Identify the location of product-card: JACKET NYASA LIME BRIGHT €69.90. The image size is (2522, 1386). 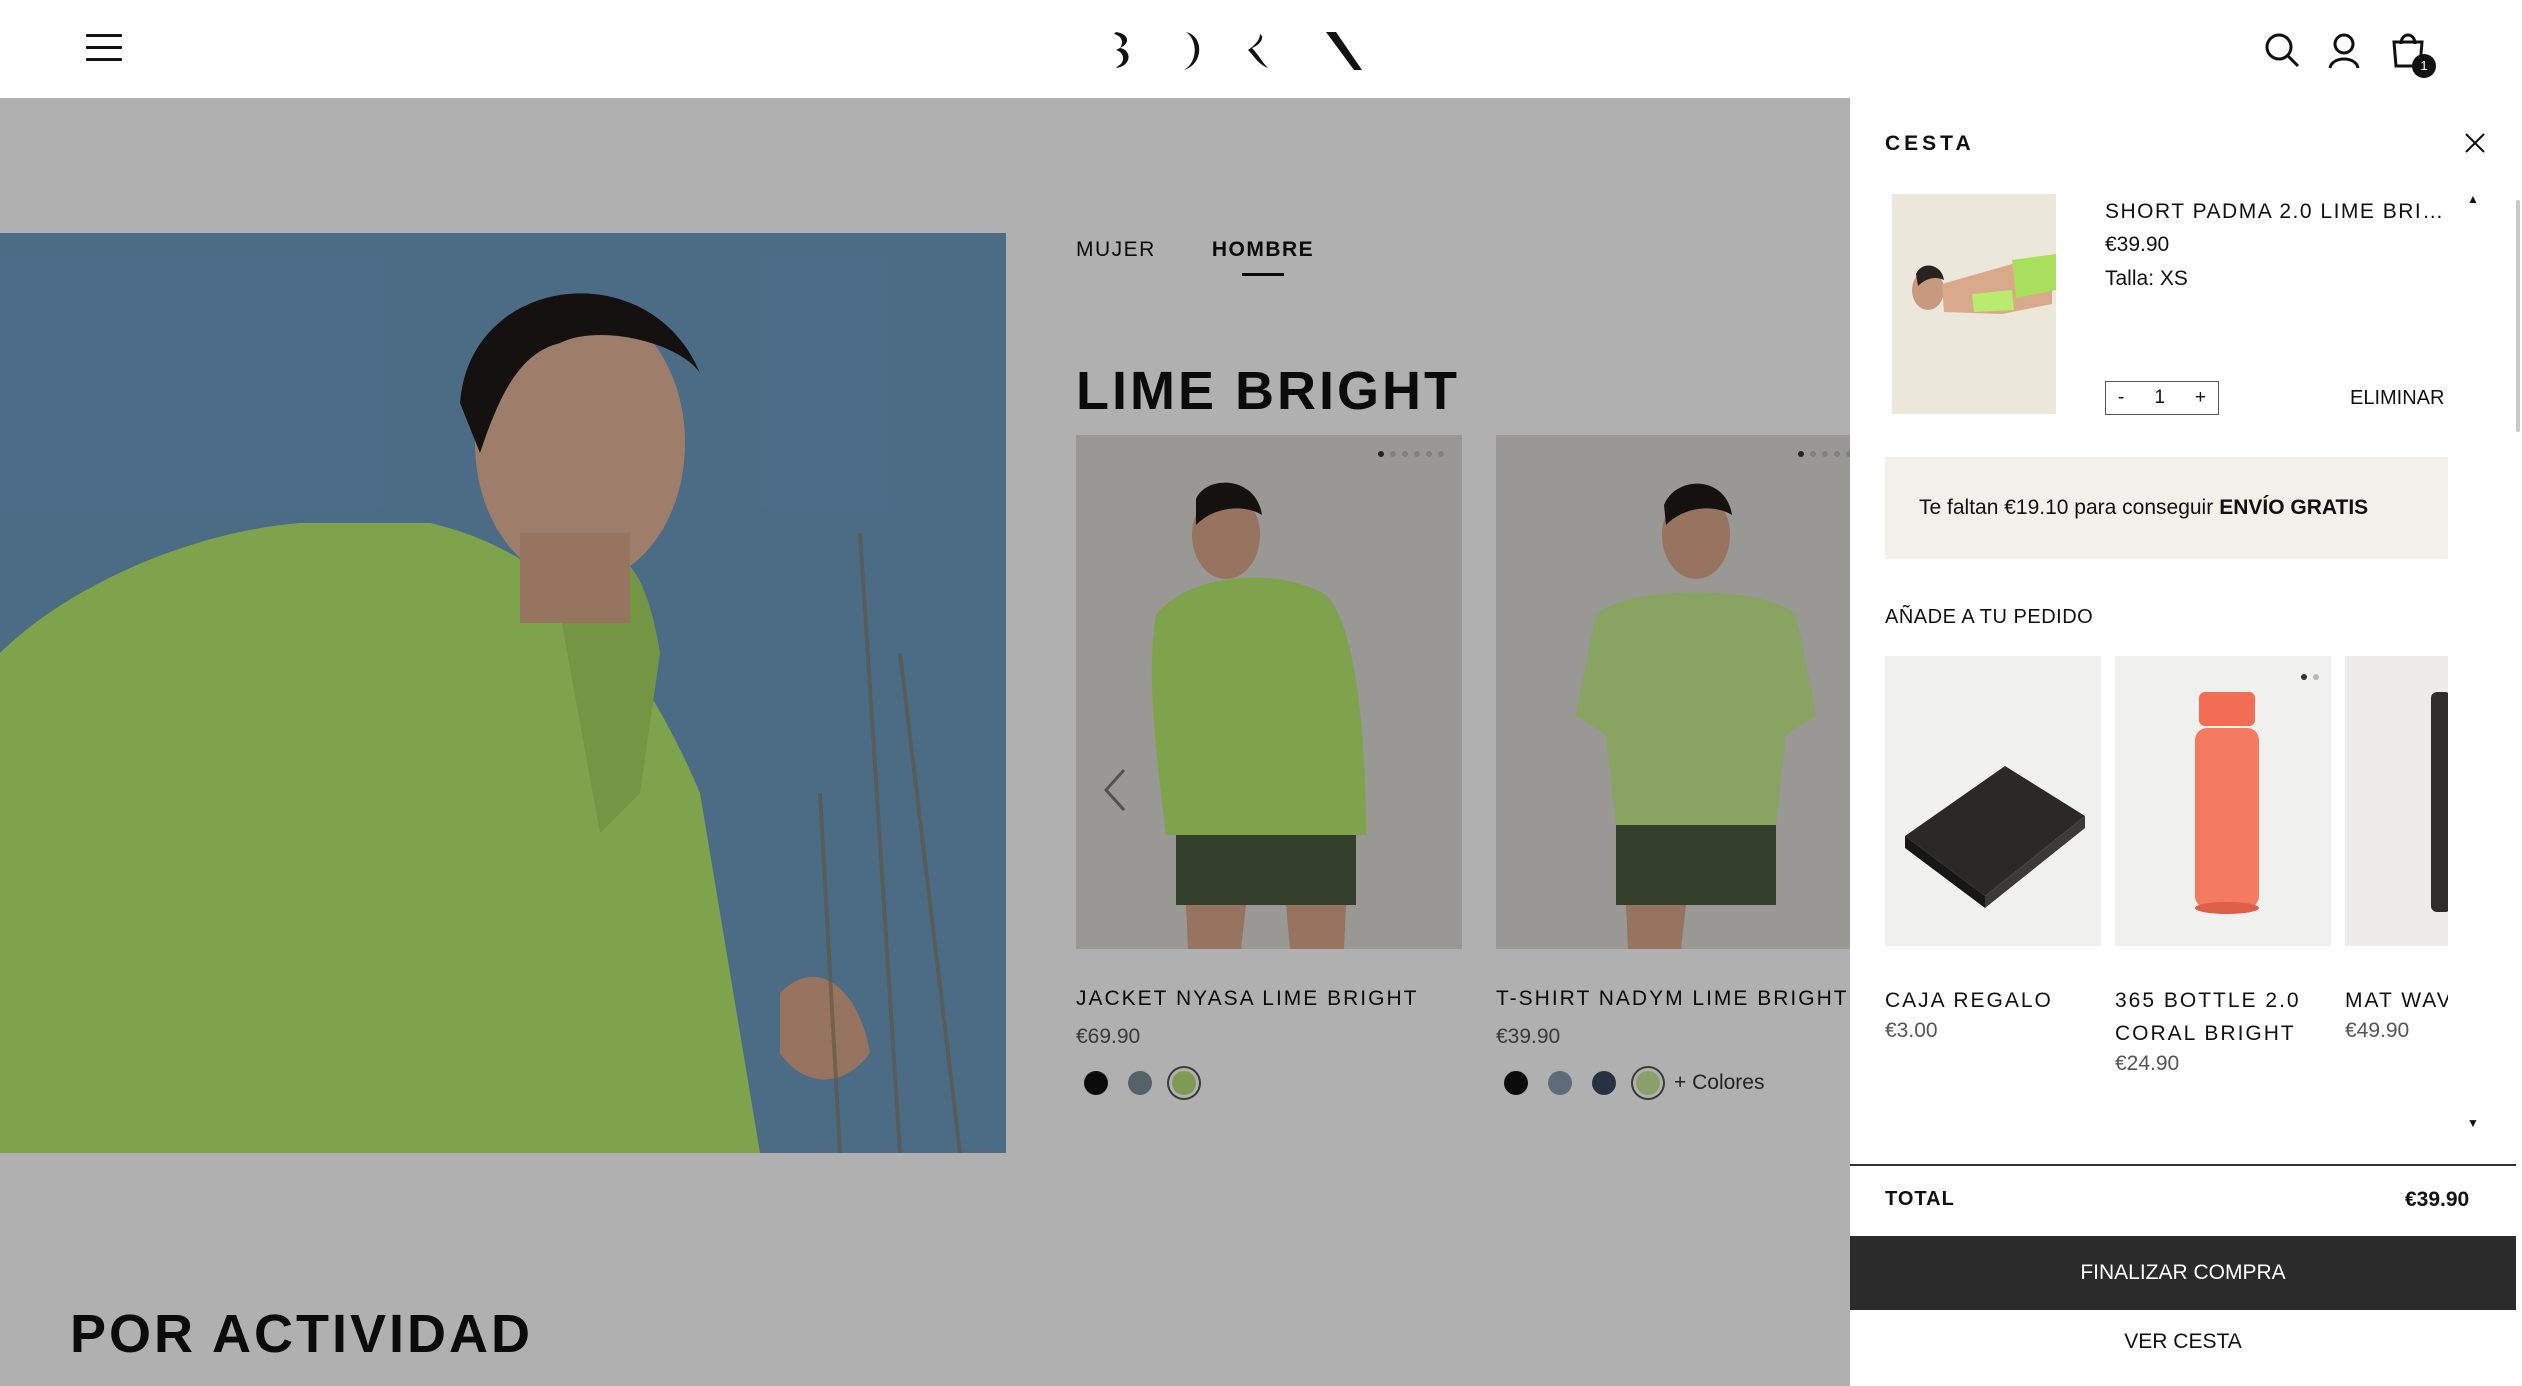
(1269, 765).